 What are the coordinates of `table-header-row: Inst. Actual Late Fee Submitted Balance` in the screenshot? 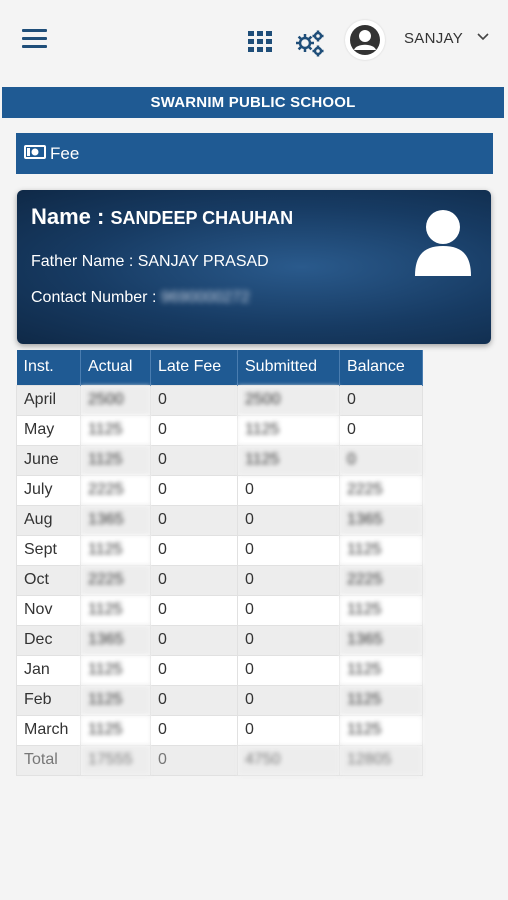 It's located at (219, 367).